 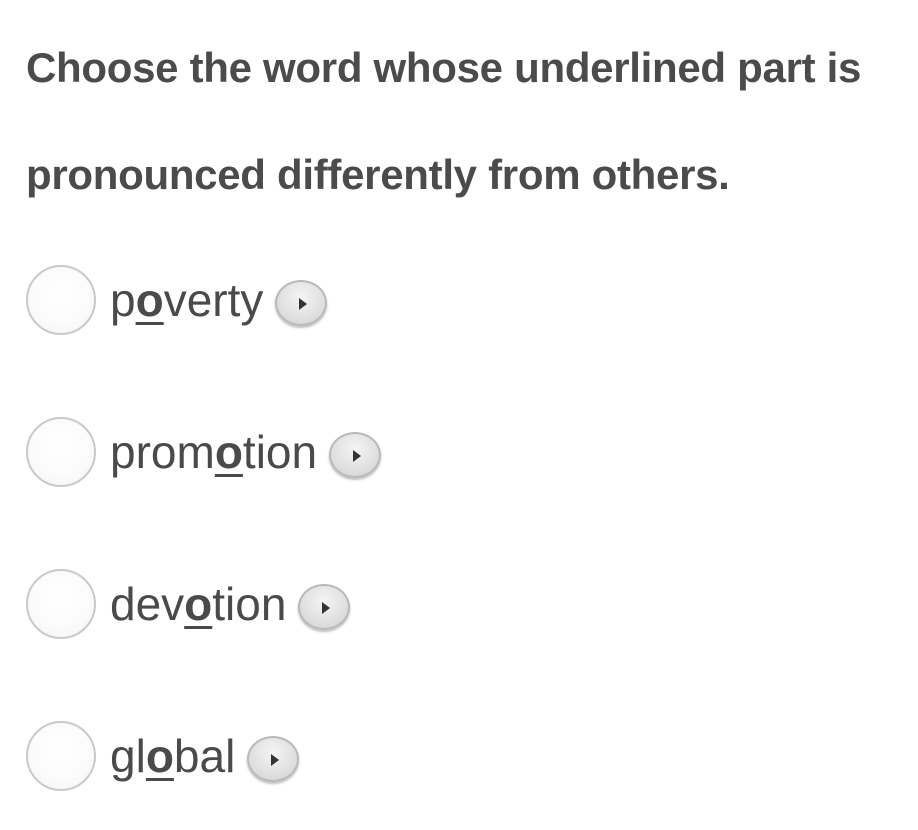 What do you see at coordinates (162, 452) in the screenshot?
I see `option-2-word-start: prom` at bounding box center [162, 452].